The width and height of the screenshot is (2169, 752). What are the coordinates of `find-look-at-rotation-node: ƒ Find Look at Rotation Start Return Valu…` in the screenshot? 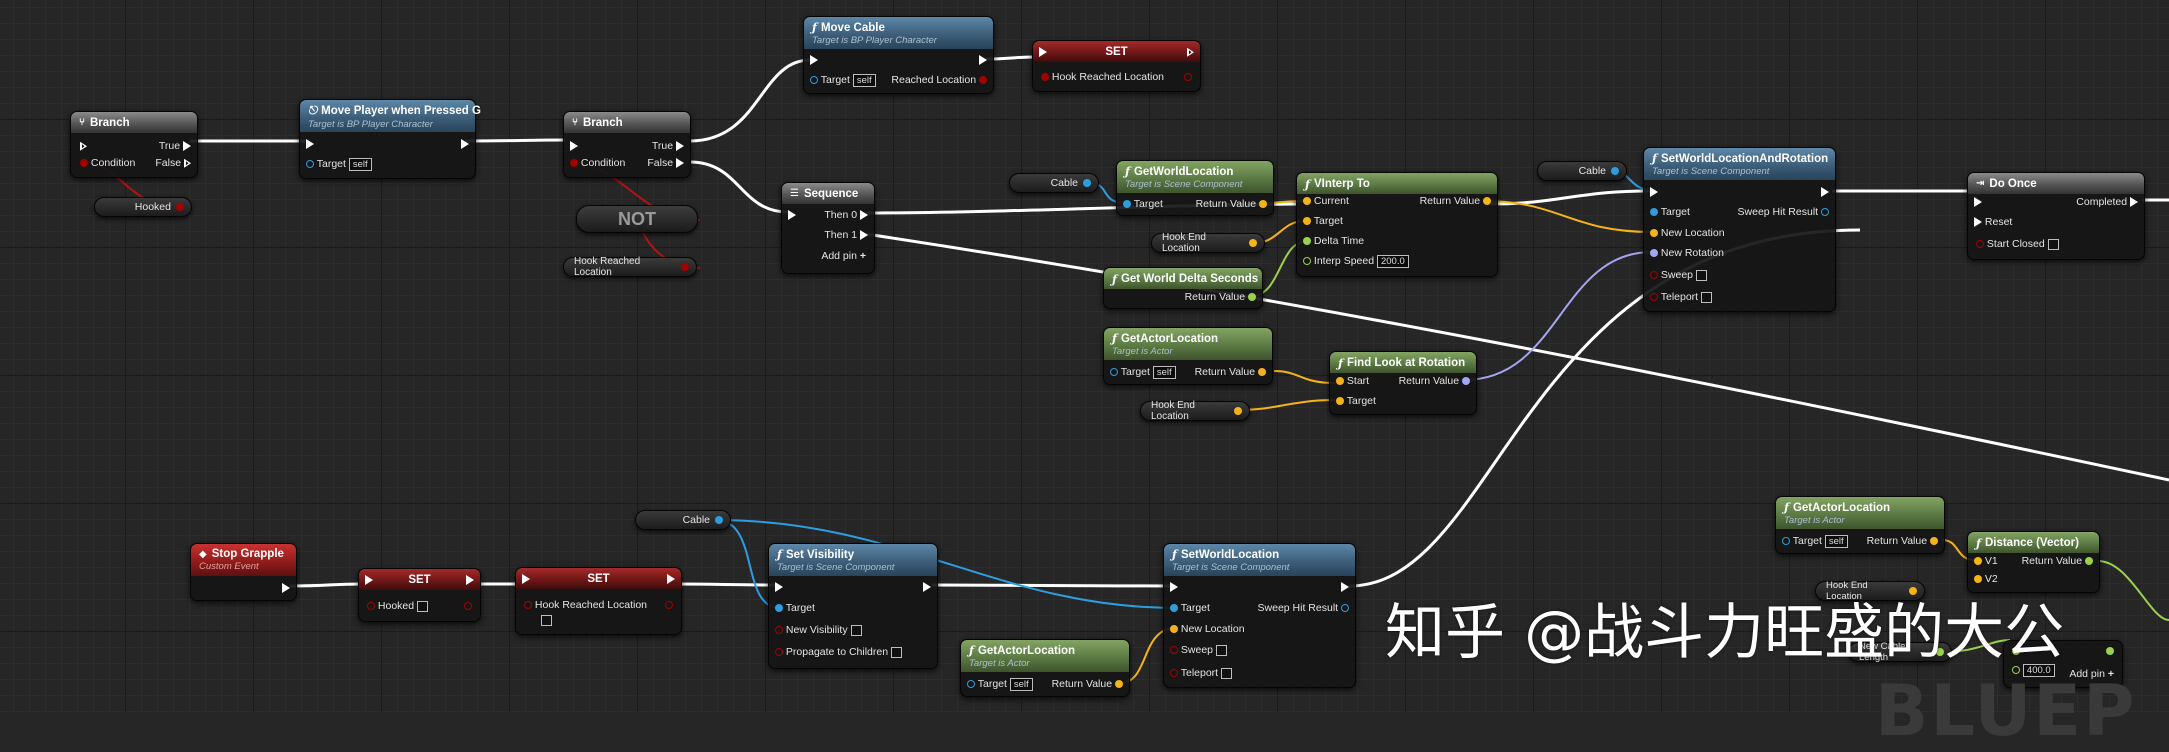 It's located at (1403, 383).